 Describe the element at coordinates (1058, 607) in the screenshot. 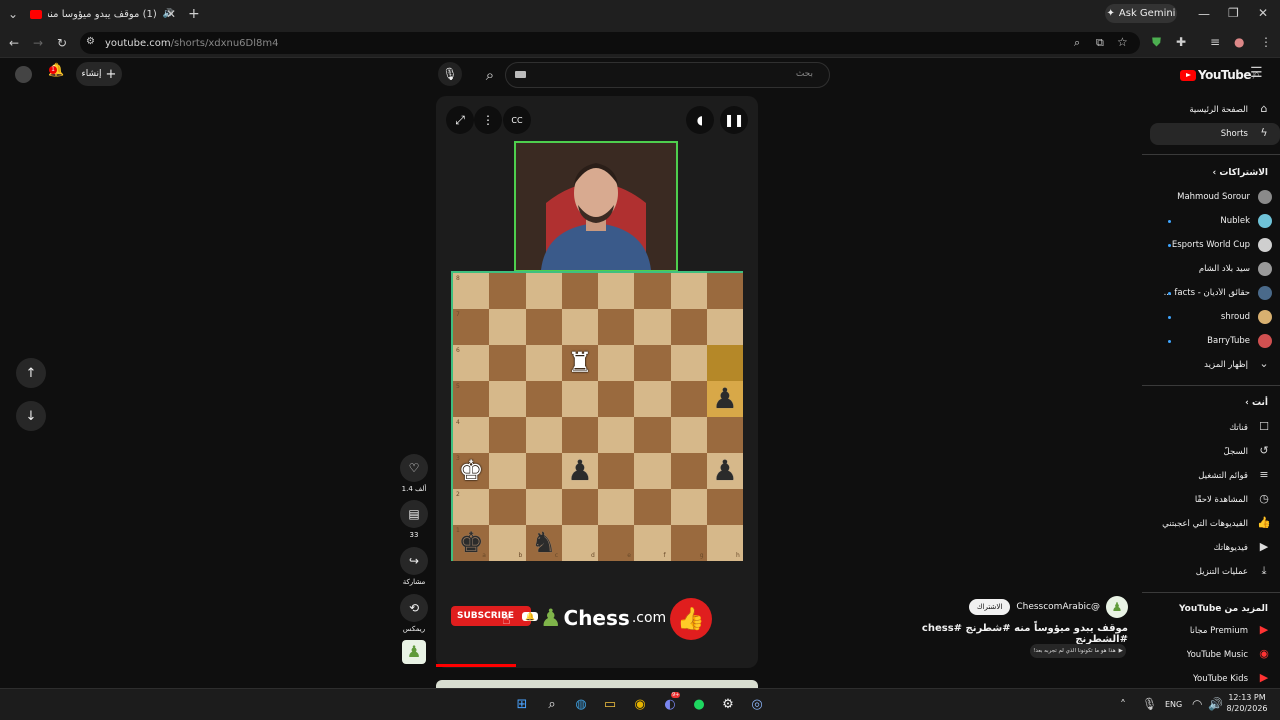

I see `channel-name: @ChesscomArabic` at that location.